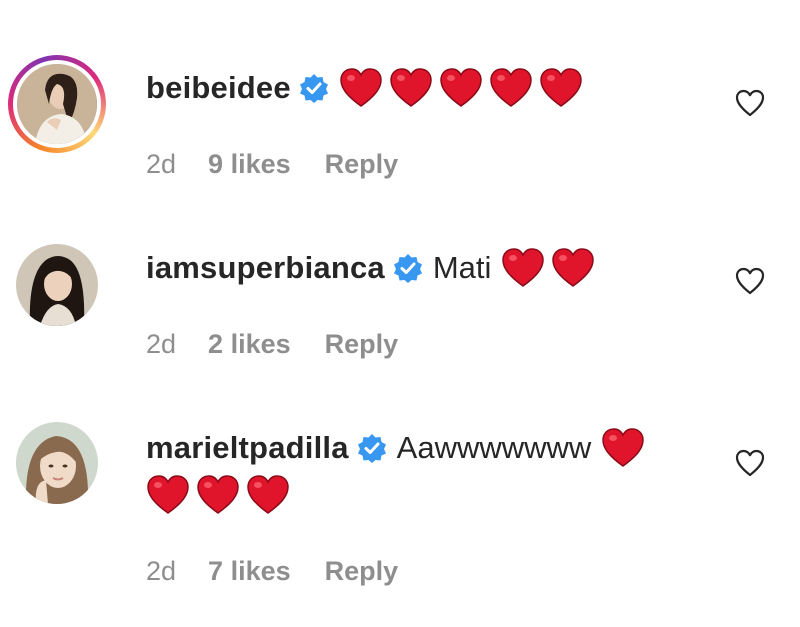 Image resolution: width=800 pixels, height=627 pixels. What do you see at coordinates (265, 268) in the screenshot?
I see `username: iamsuperbianca` at bounding box center [265, 268].